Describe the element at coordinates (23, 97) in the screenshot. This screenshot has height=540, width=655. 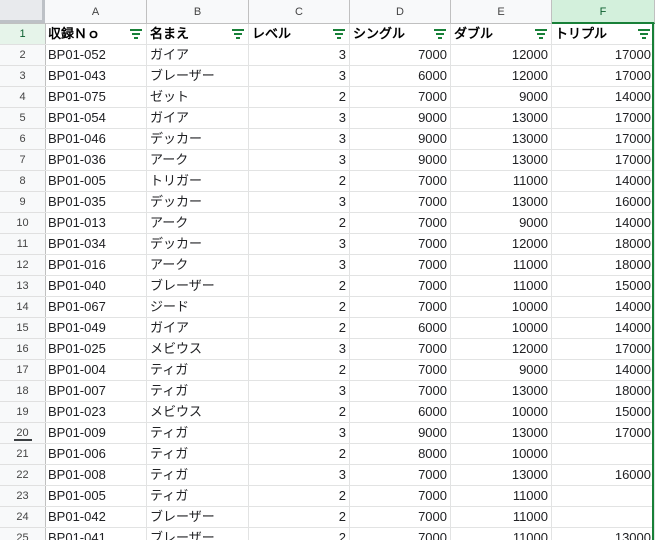
I see `row-header: 4` at that location.